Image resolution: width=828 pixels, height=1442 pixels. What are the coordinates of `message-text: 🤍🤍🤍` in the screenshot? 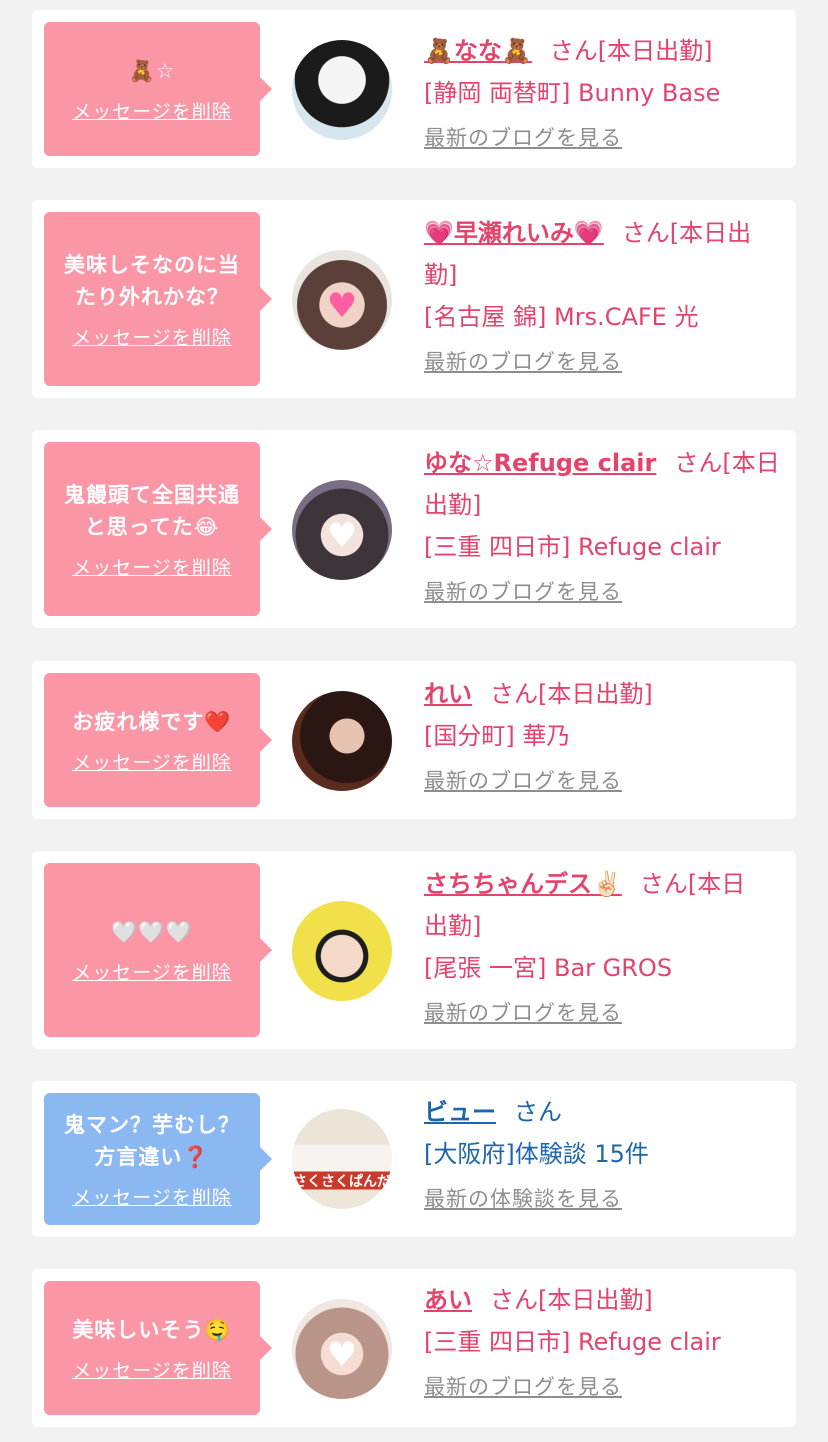 It's located at (151, 932).